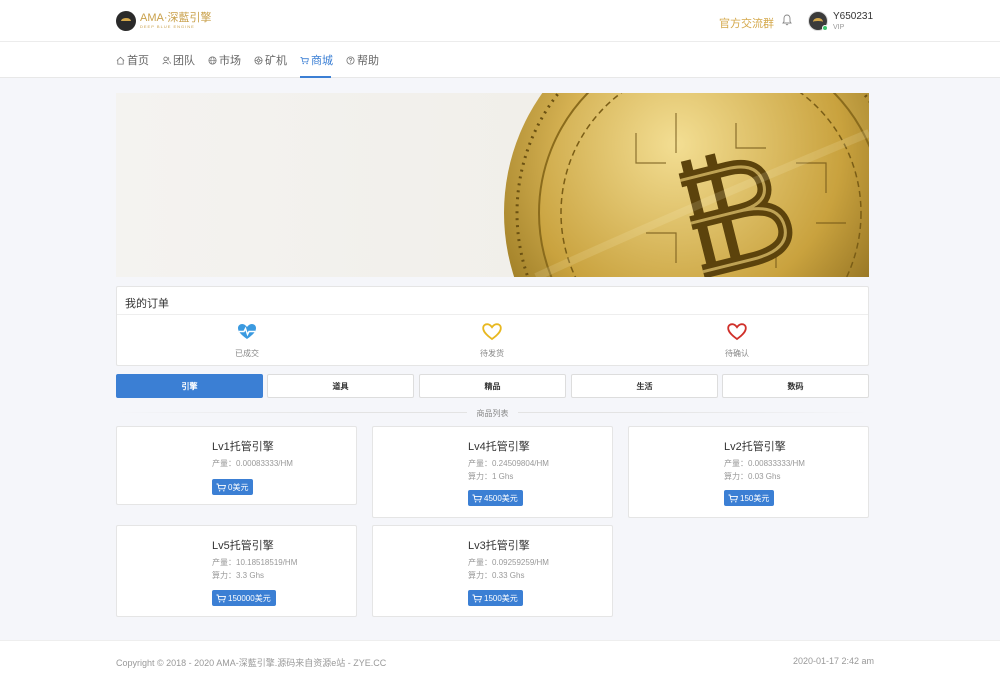 The width and height of the screenshot is (1000, 673). I want to click on product-name: Lv2托管引擎, so click(755, 447).